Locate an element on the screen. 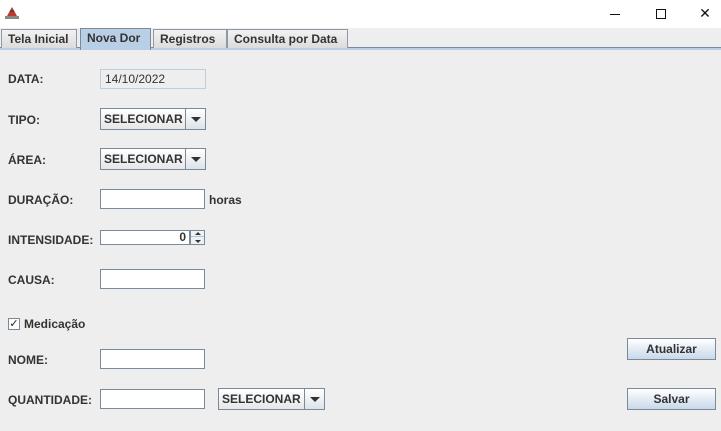  tab-nova-dor: Nova Dor is located at coordinates (115, 39).